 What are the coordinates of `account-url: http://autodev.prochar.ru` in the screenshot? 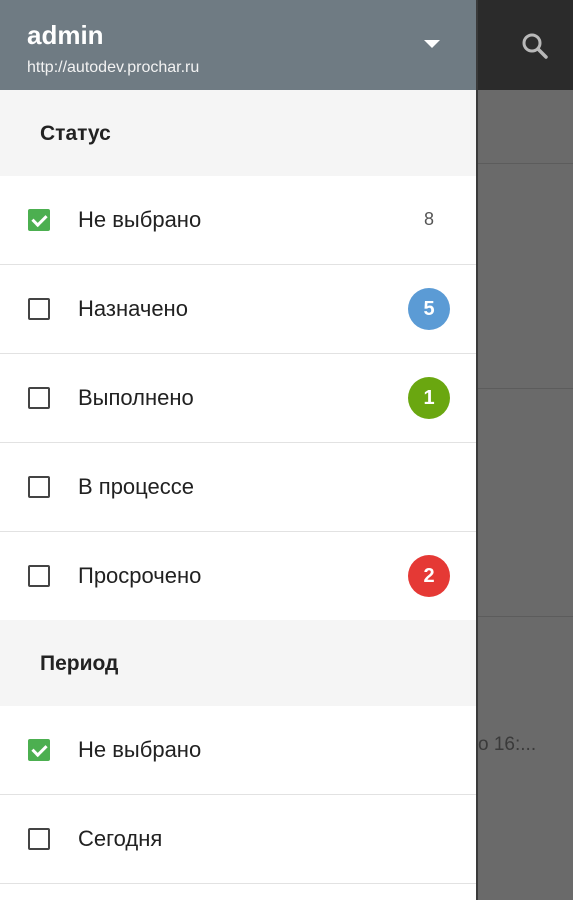 It's located at (113, 67).